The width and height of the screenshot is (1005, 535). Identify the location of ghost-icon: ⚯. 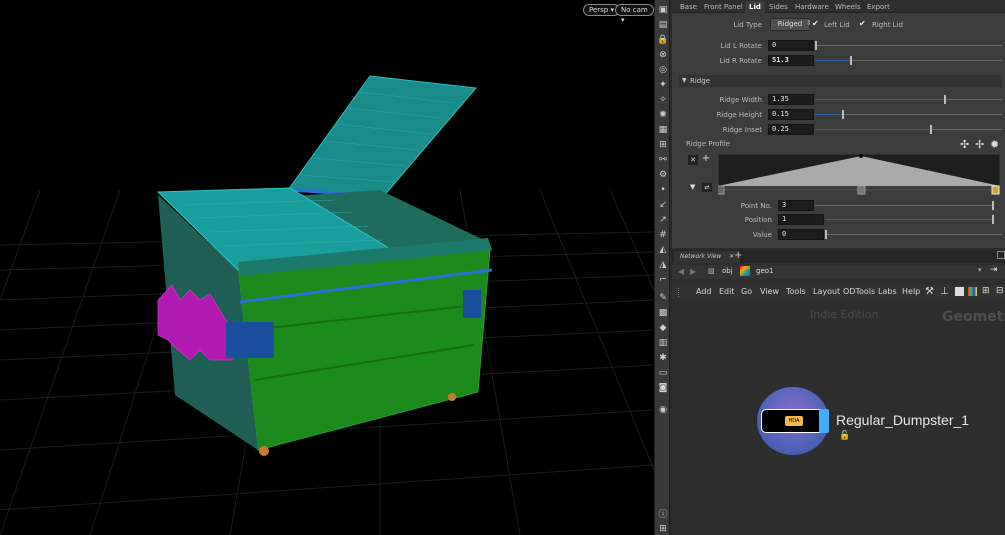
(663, 160).